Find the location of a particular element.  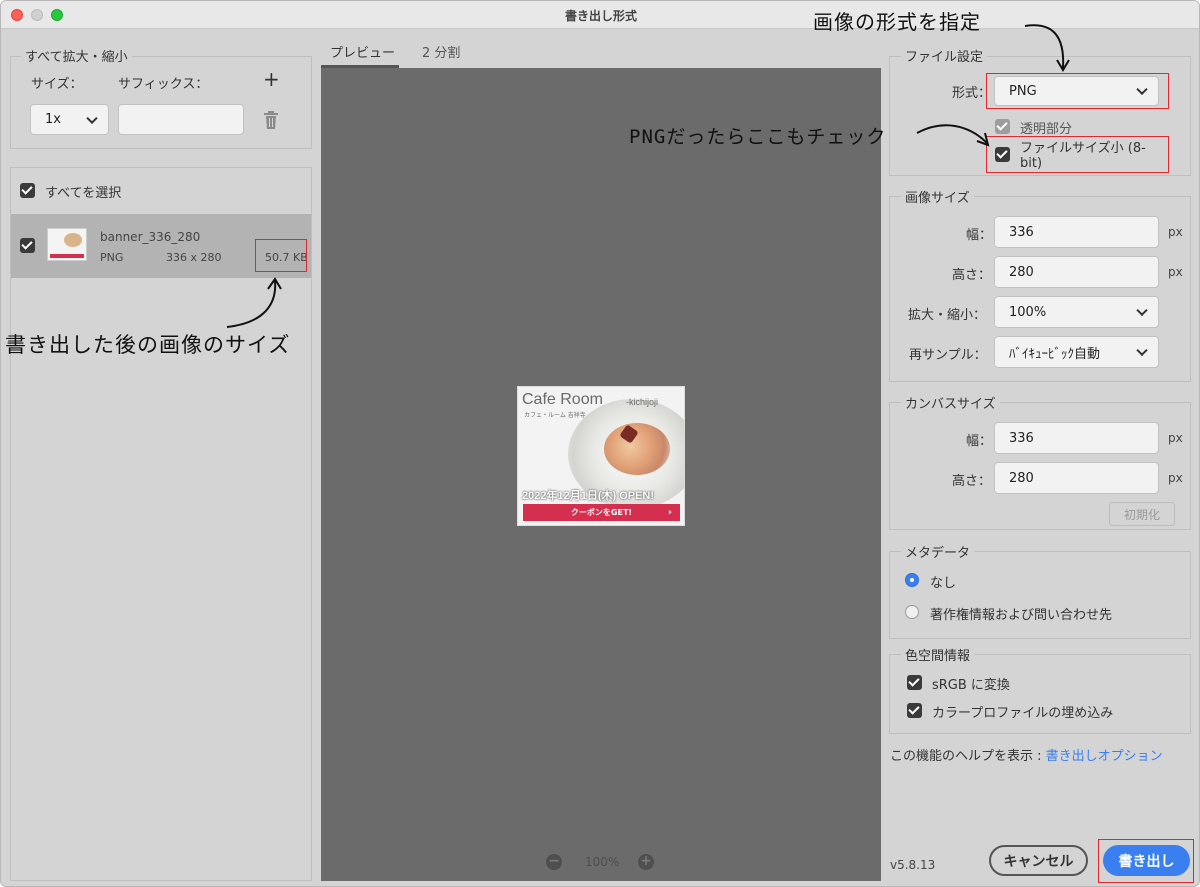

format-annotation-arrow is located at coordinates (1047, 48).